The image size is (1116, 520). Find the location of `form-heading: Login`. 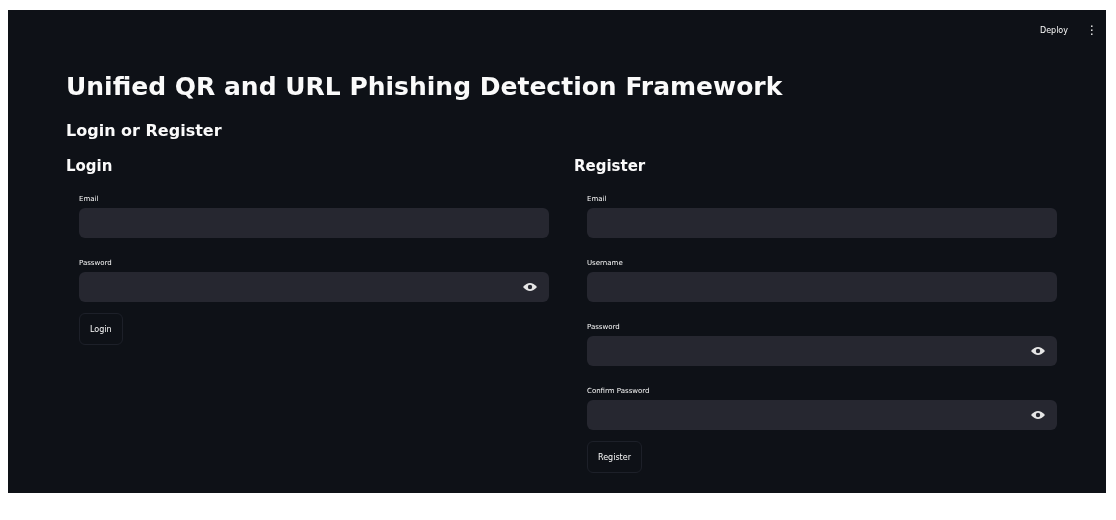

form-heading: Login is located at coordinates (90, 166).